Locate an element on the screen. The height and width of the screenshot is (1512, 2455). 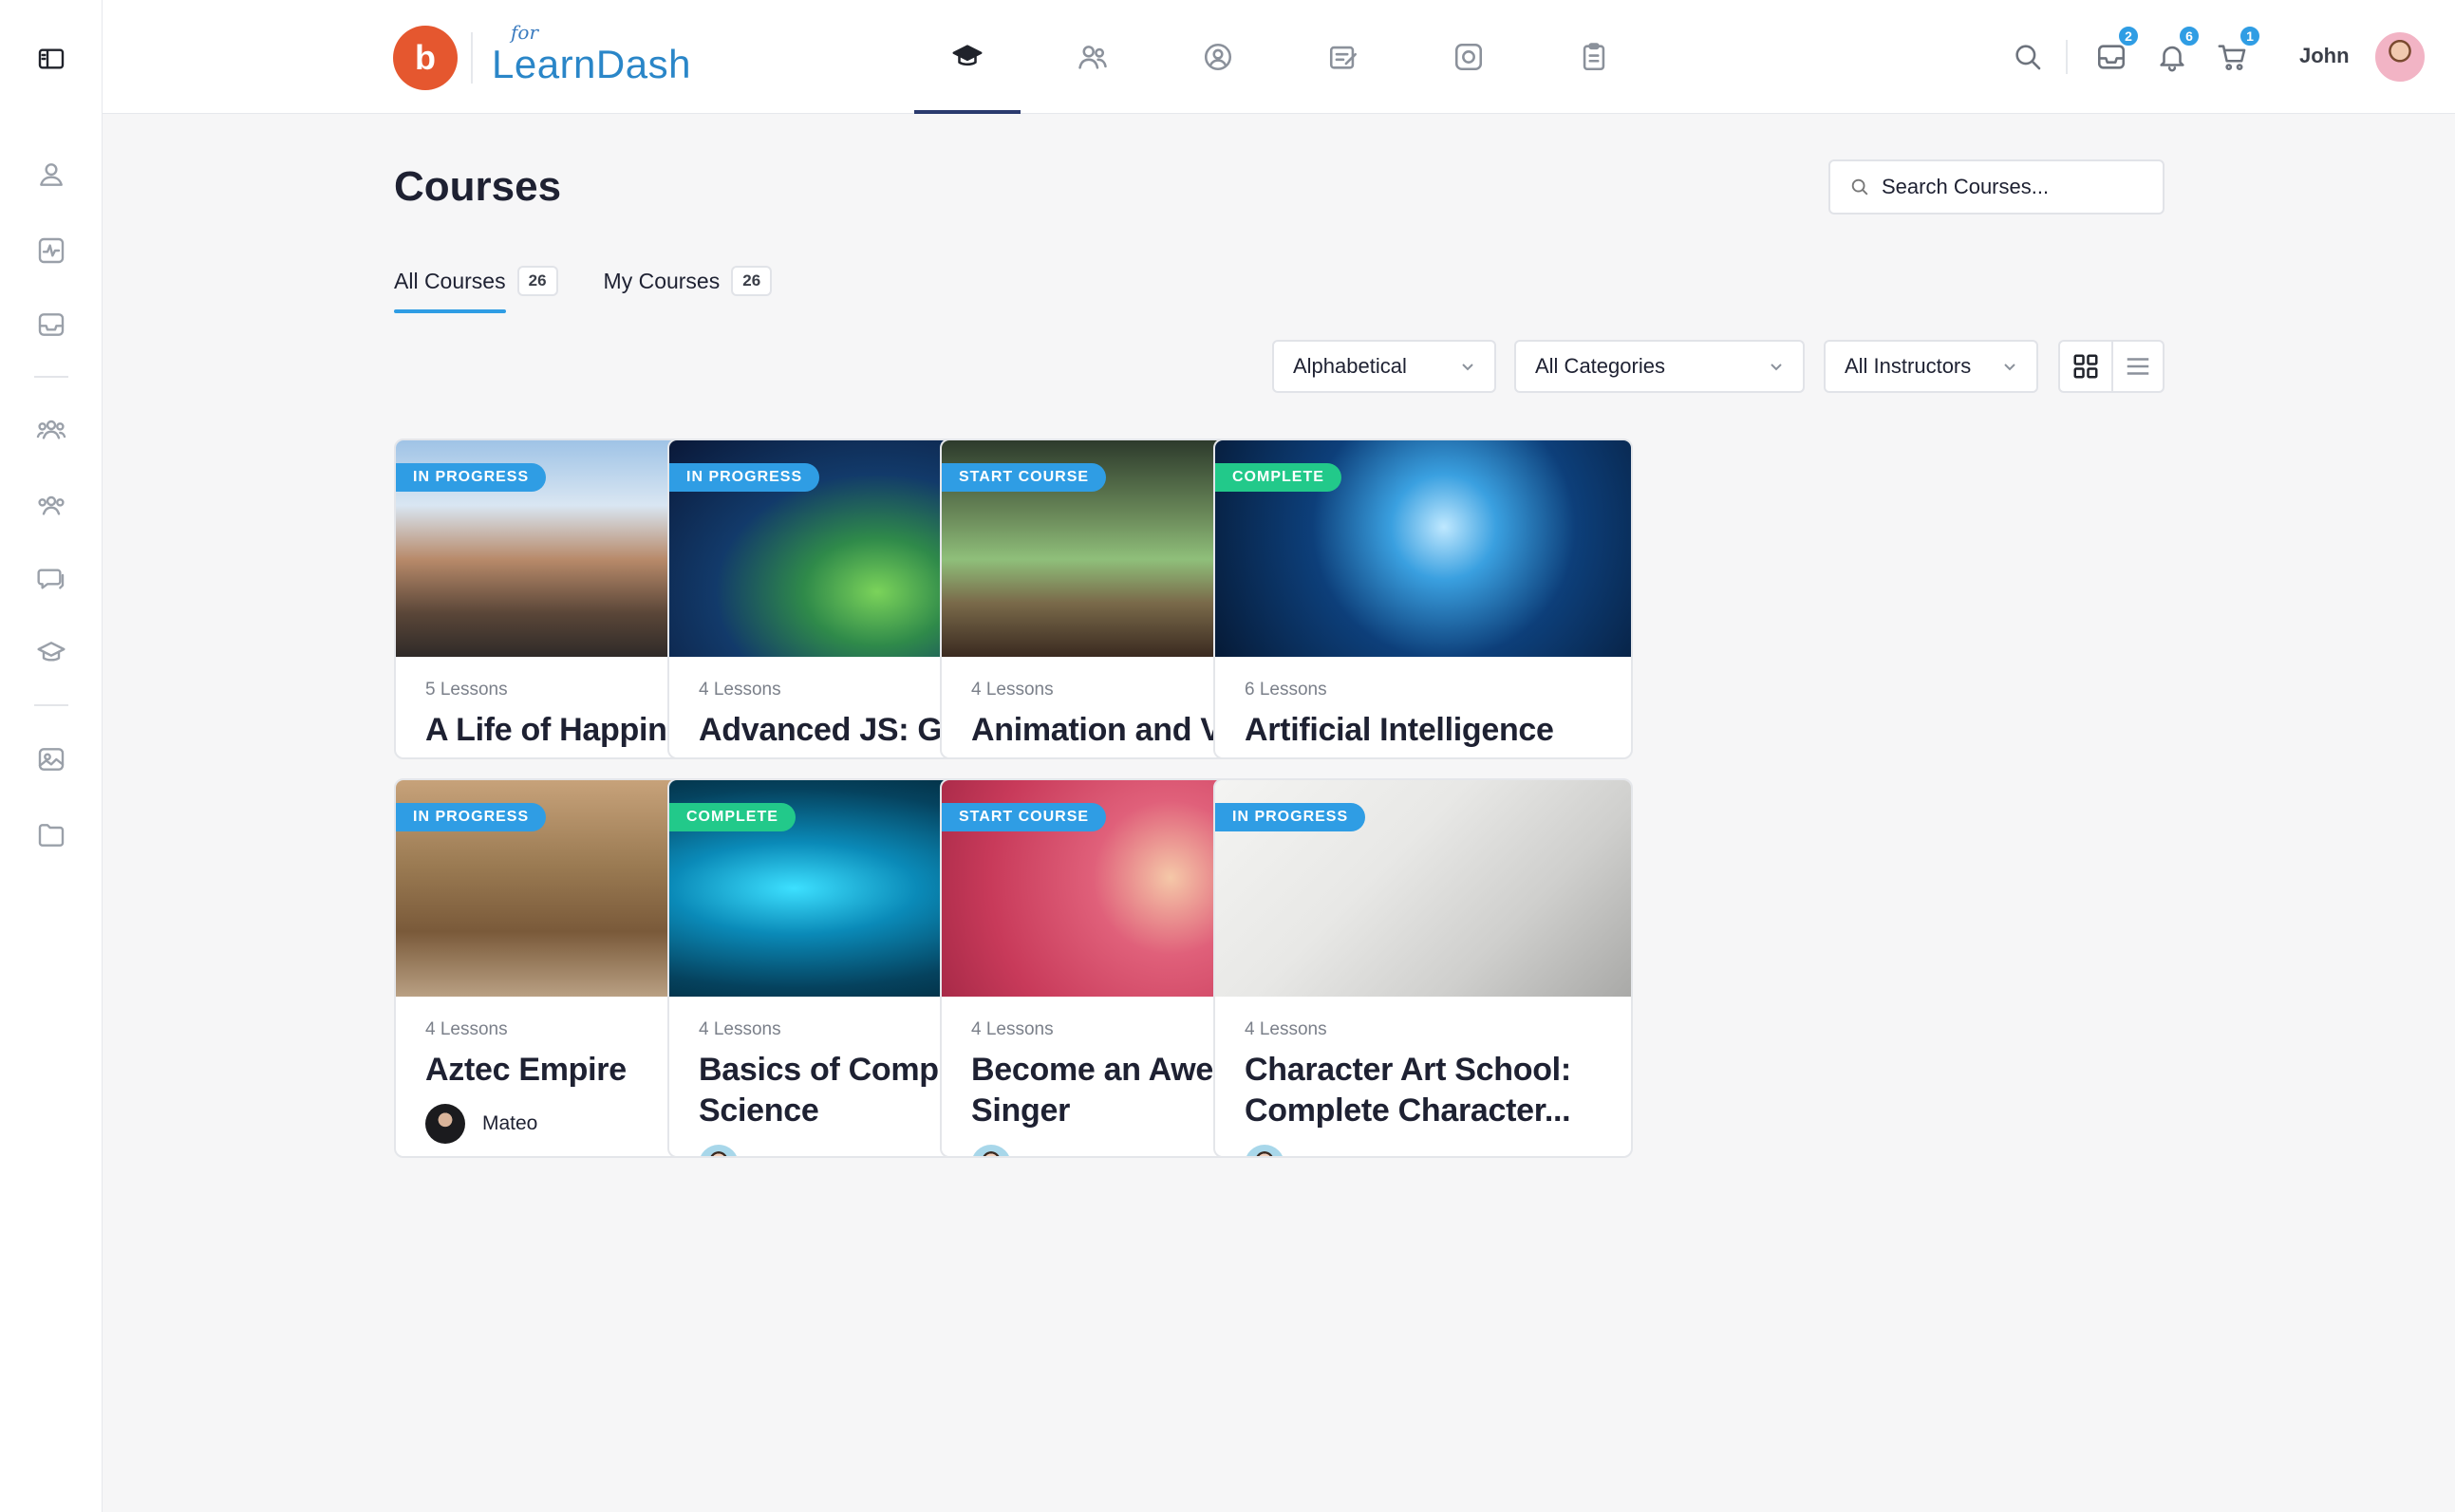
order-select: Alphabetical is located at coordinates (1384, 366).